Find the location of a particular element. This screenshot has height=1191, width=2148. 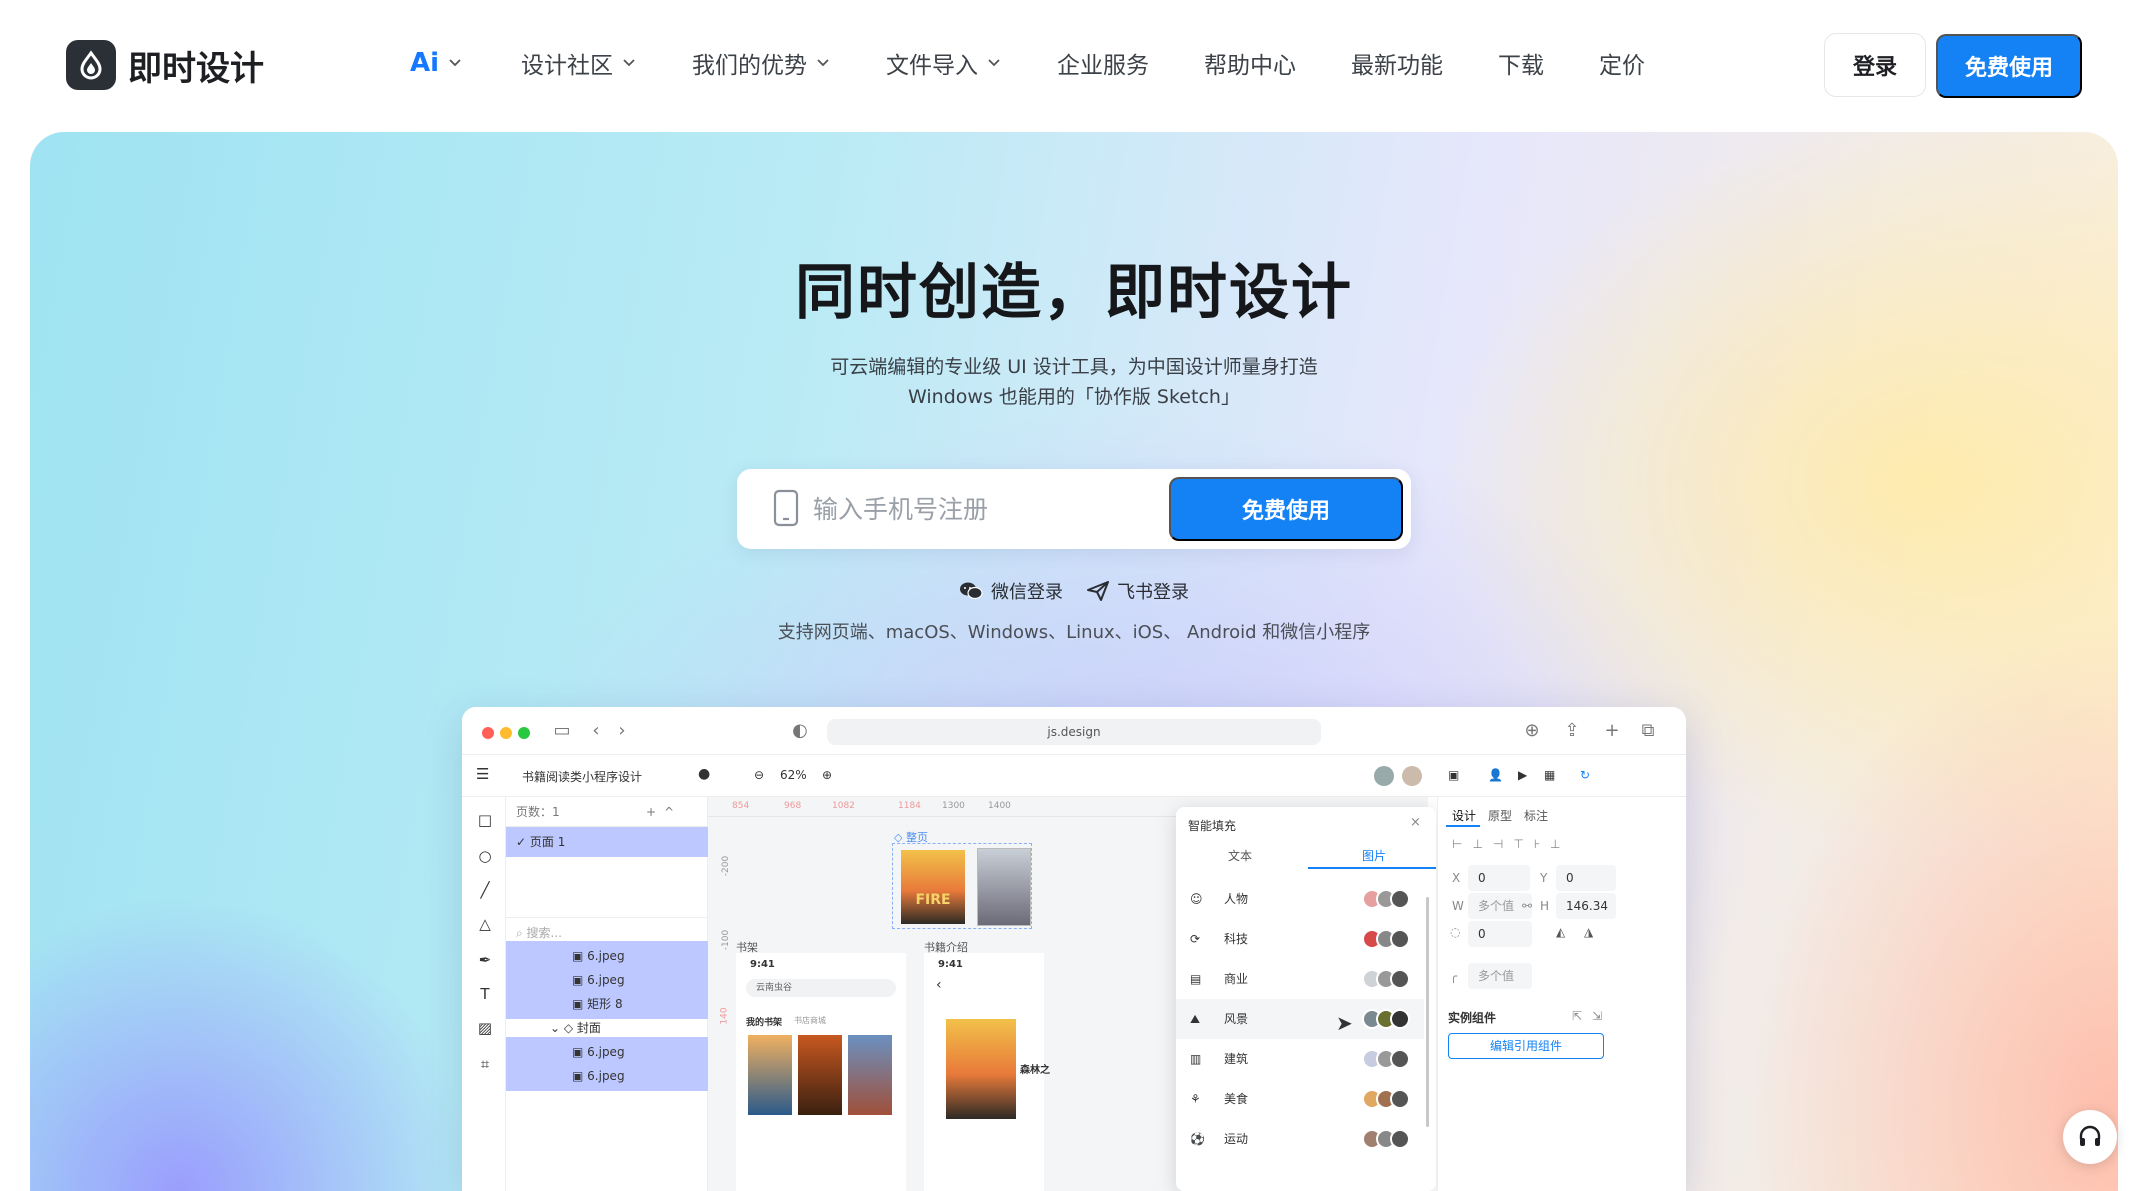

x-field: 0 is located at coordinates (1499, 878).